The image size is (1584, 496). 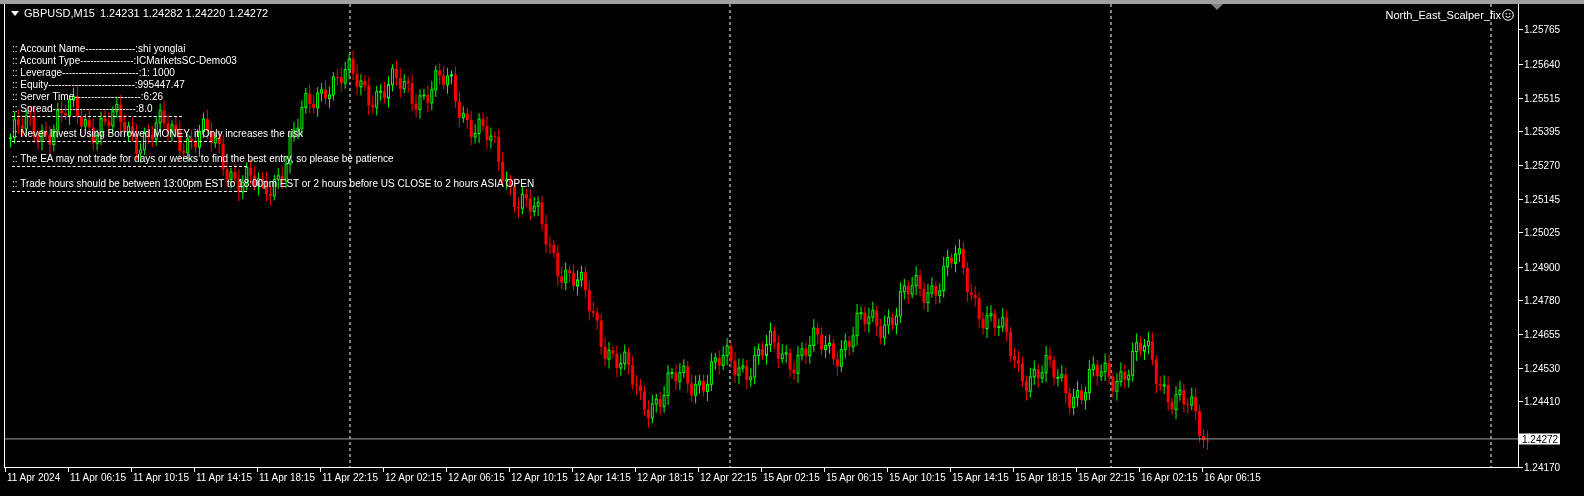 I want to click on dropdown-icon, so click(x=15, y=13).